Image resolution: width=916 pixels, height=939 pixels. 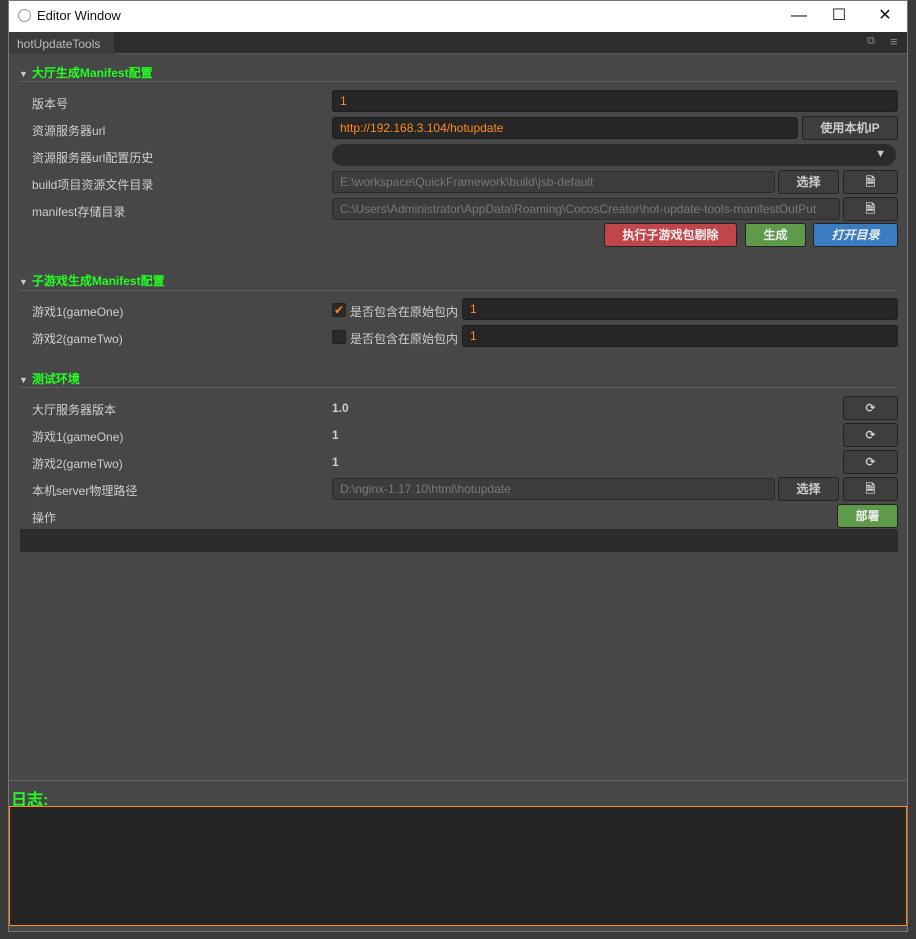 I want to click on app-icon, so click(x=24, y=15).